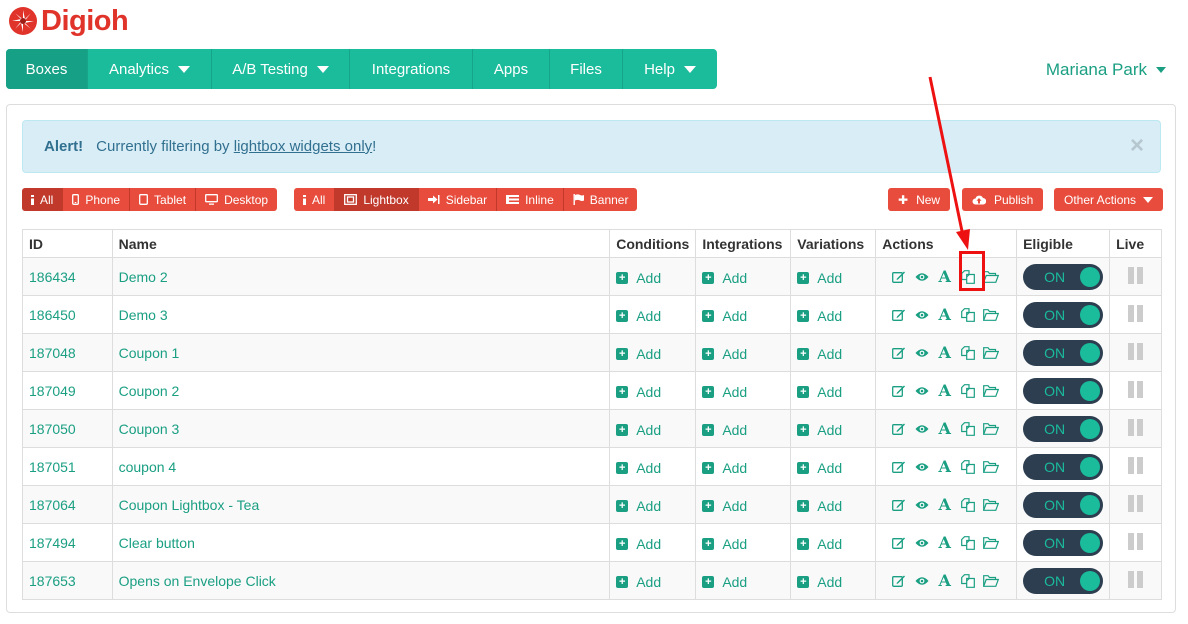 Image resolution: width=1188 pixels, height=624 pixels. Describe the element at coordinates (52, 315) in the screenshot. I see `box-id-link: 186450` at that location.